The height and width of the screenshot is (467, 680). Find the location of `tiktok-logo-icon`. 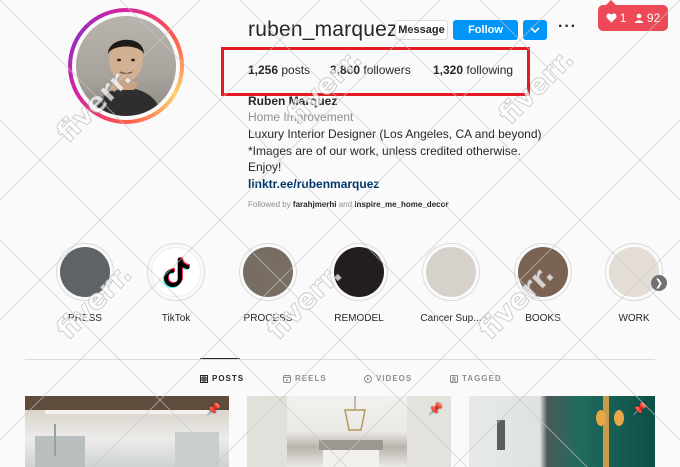

tiktok-logo-icon is located at coordinates (176, 272).